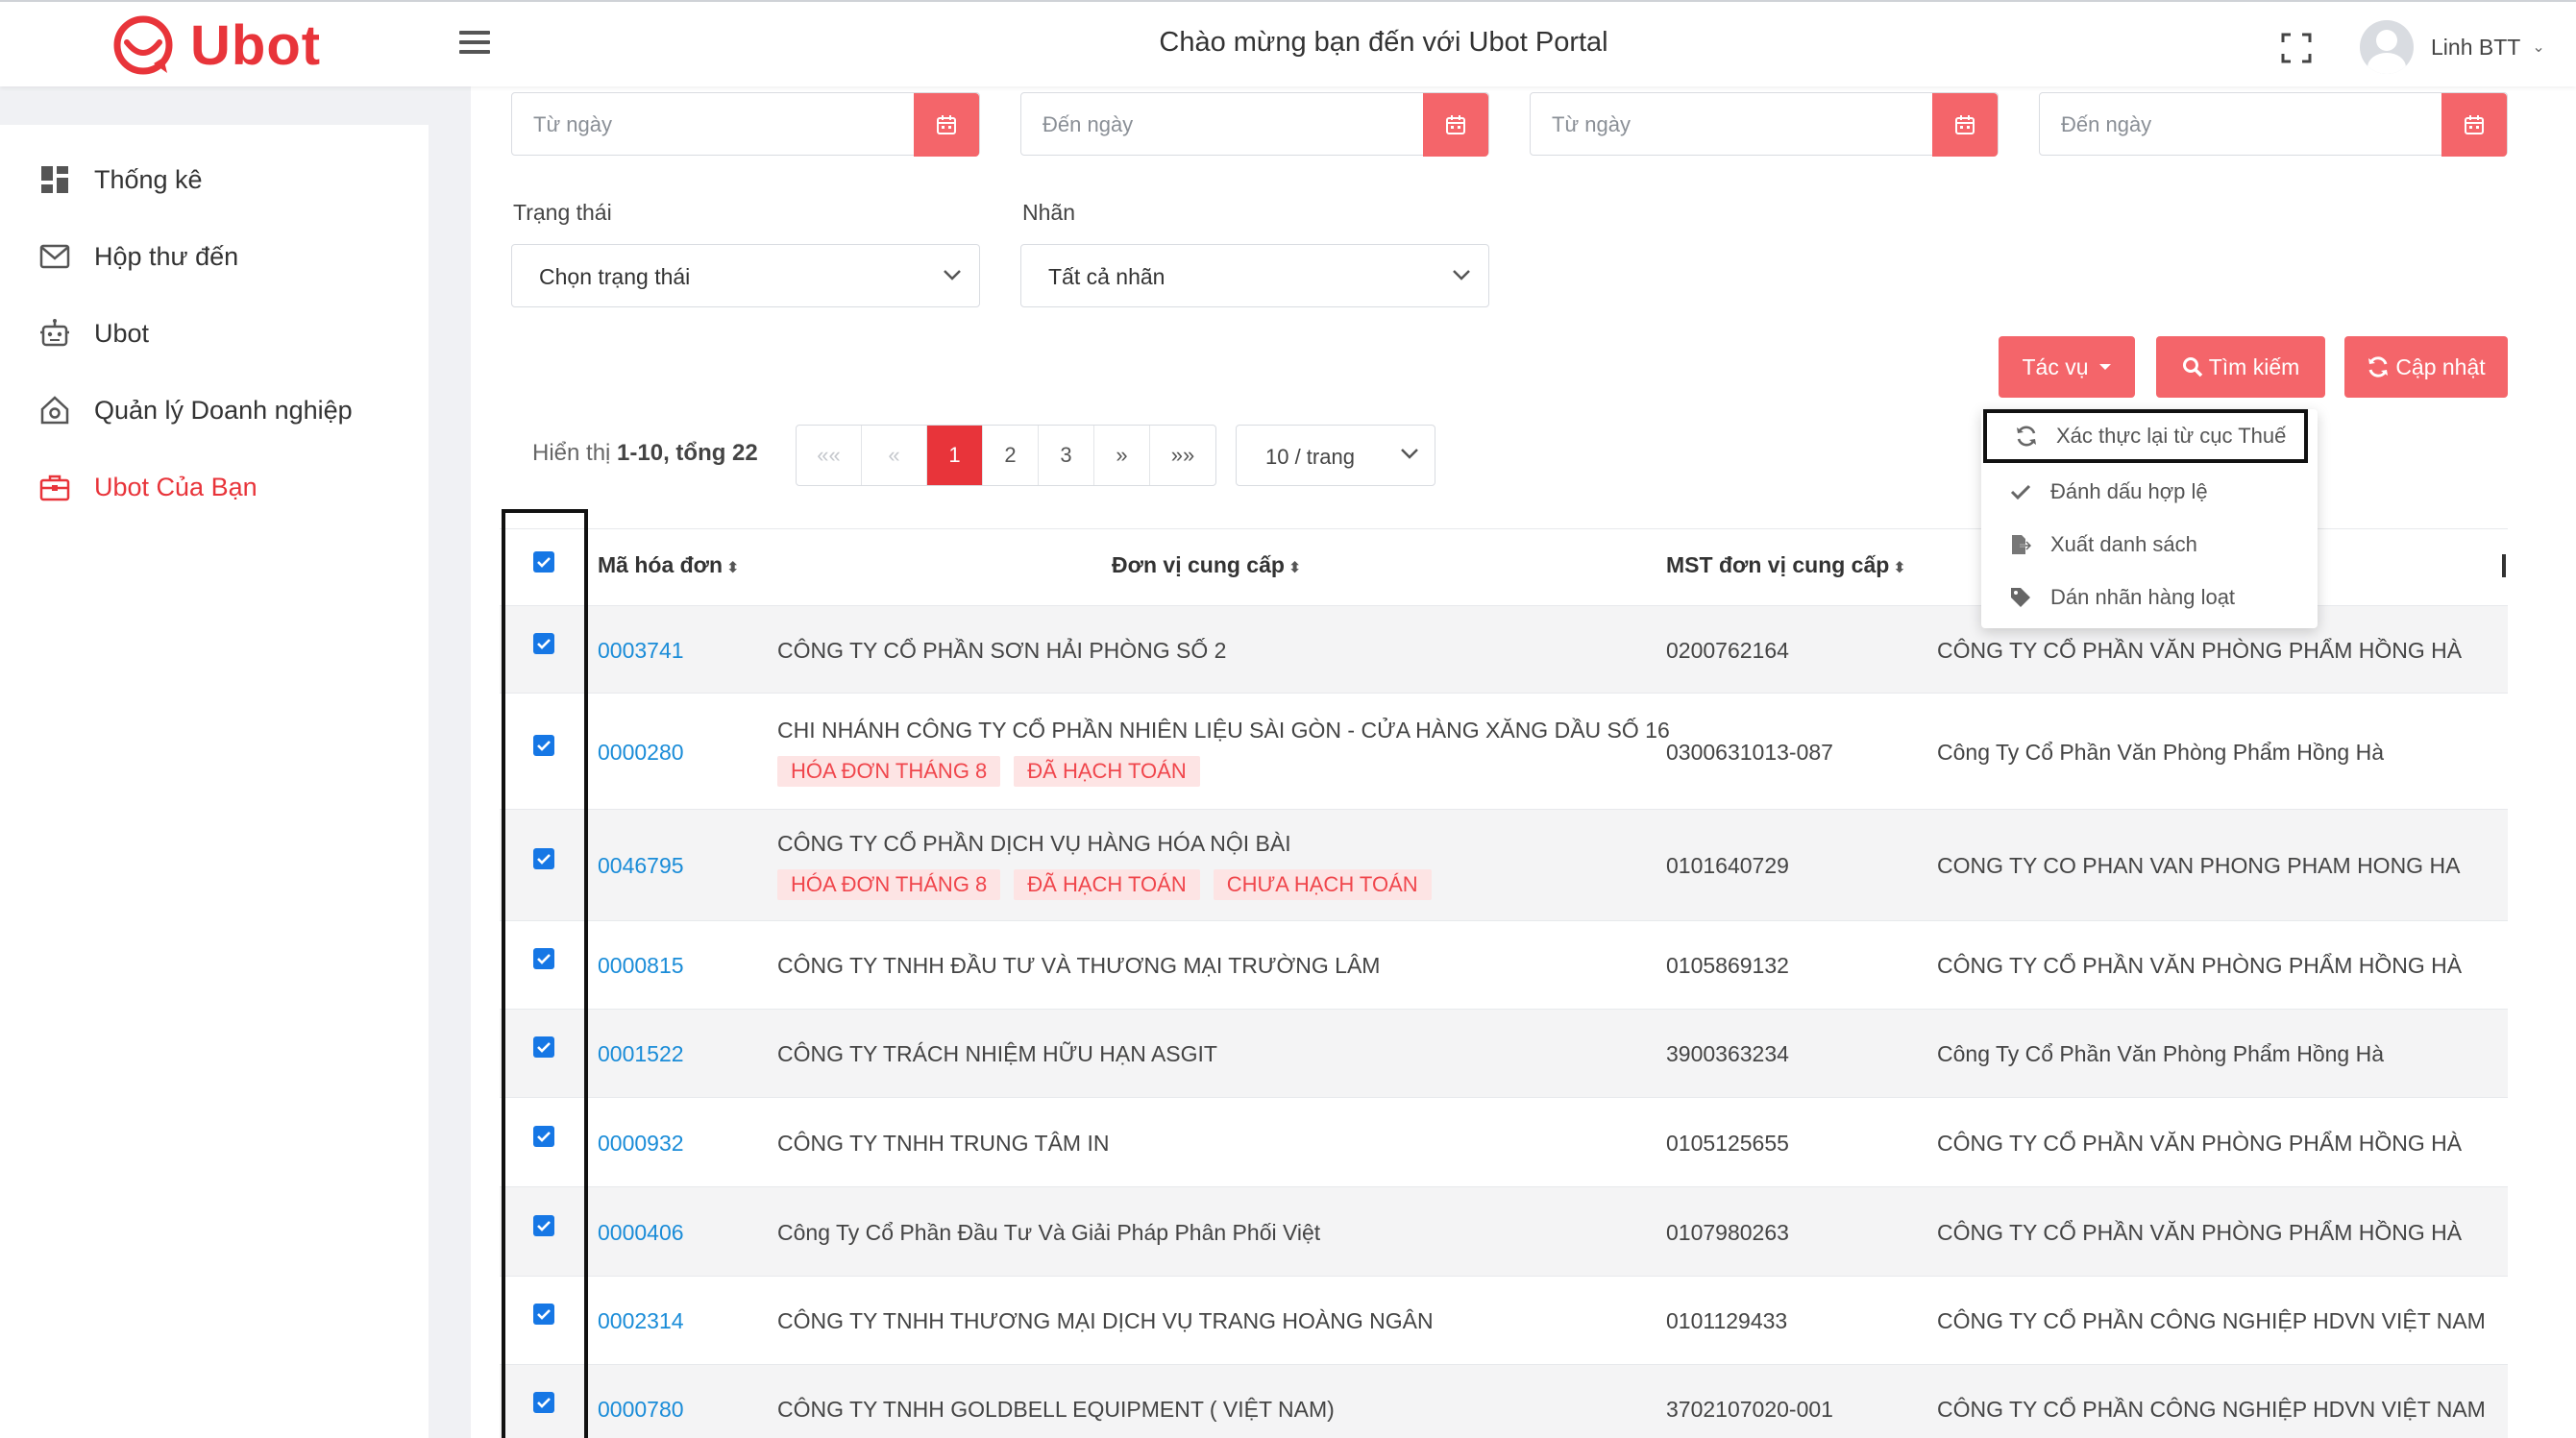  Describe the element at coordinates (2440, 366) in the screenshot. I see `refresh-label: Cập nhật` at that location.